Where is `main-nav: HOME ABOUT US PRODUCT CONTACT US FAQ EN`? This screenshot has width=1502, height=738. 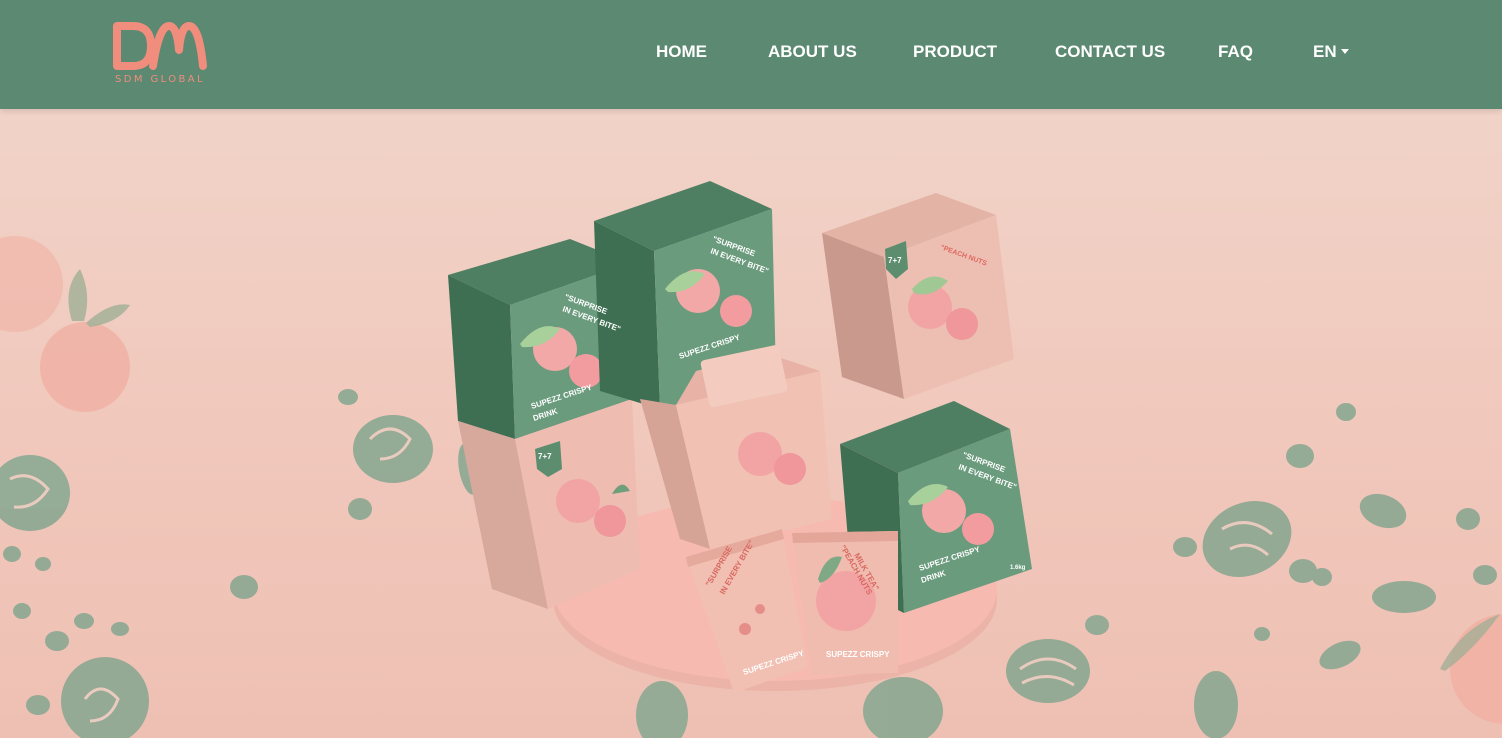 main-nav: HOME ABOUT US PRODUCT CONTACT US FAQ EN is located at coordinates (751, 54).